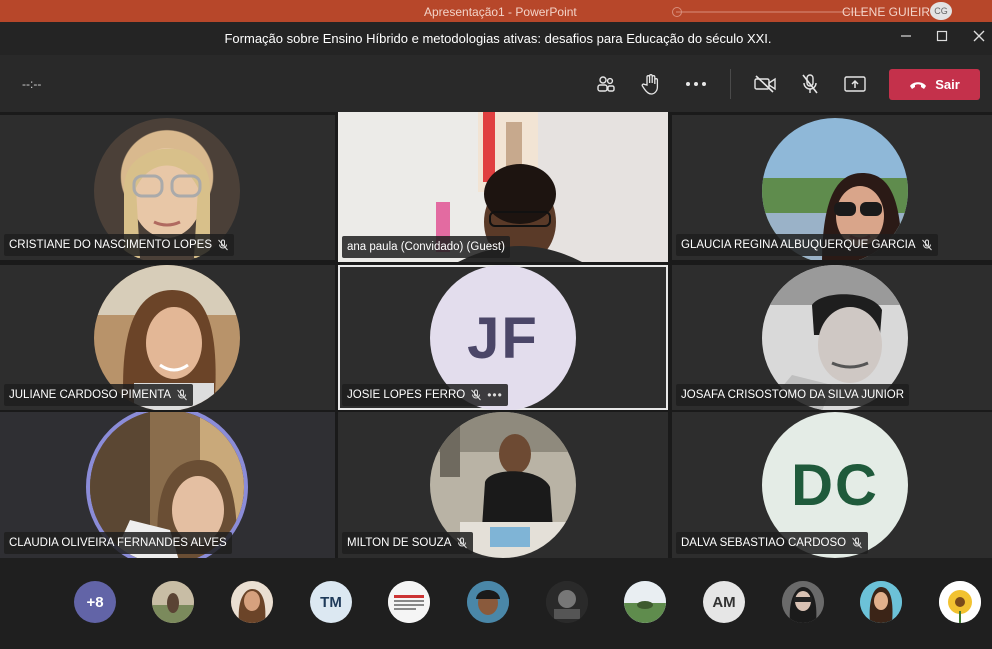 Image resolution: width=992 pixels, height=649 pixels. I want to click on background-progress-track, so click(771, 12).